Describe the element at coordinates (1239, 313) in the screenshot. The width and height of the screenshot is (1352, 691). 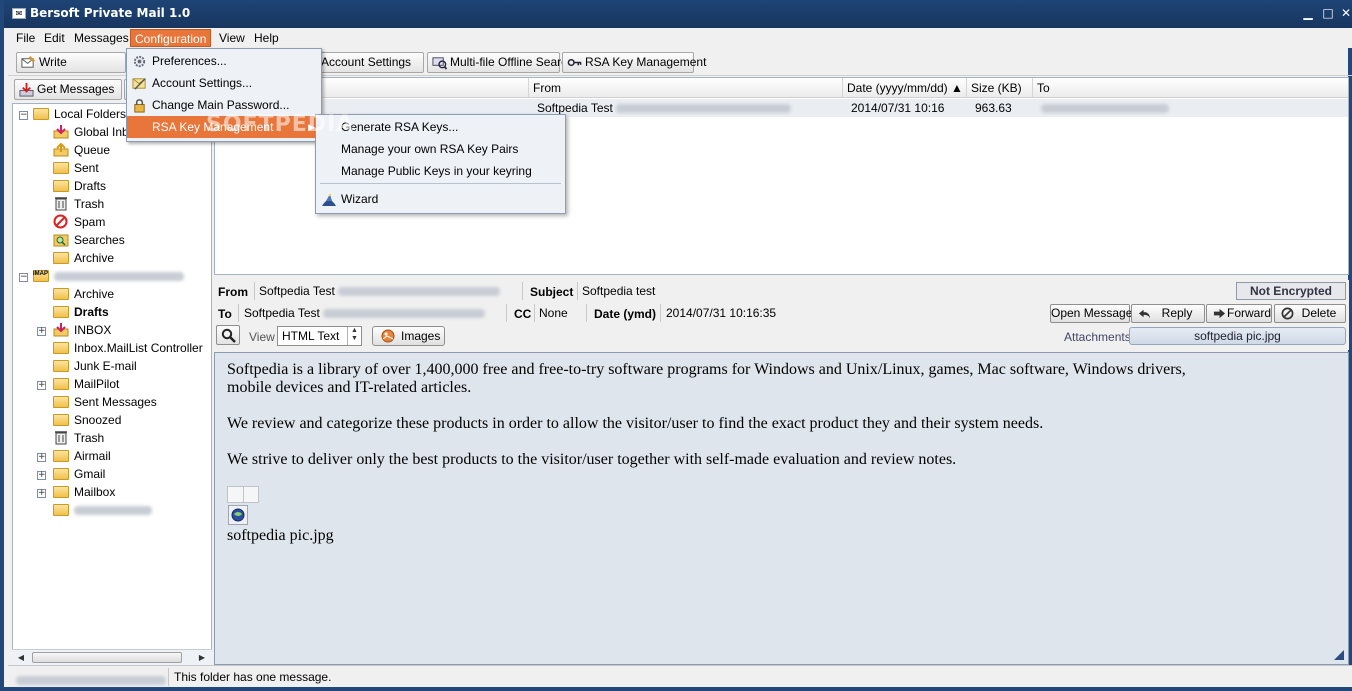
I see `forward-button: Forward` at that location.